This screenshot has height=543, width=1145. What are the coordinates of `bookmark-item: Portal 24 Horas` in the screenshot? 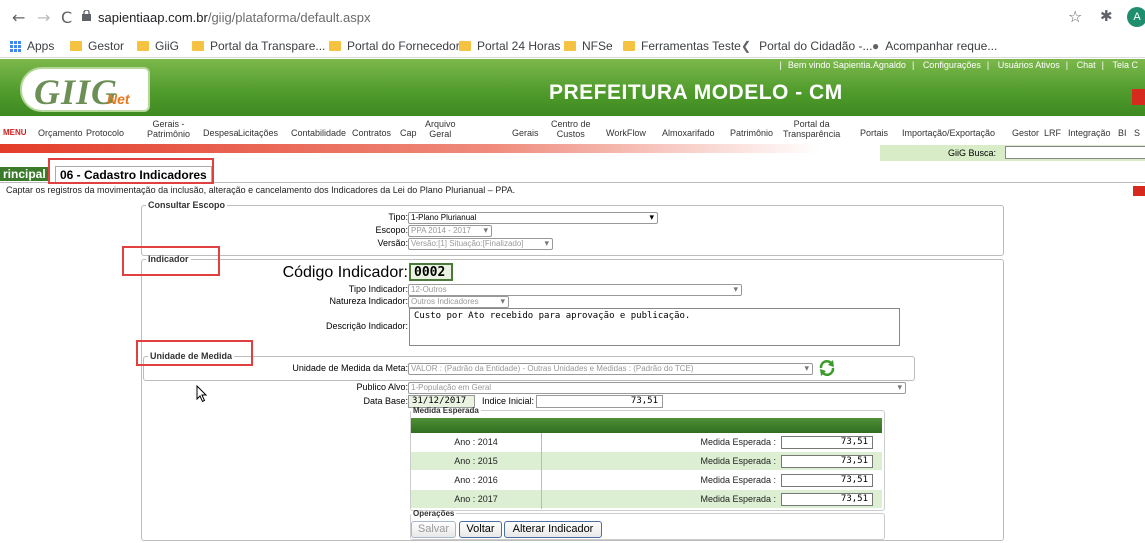 It's located at (509, 46).